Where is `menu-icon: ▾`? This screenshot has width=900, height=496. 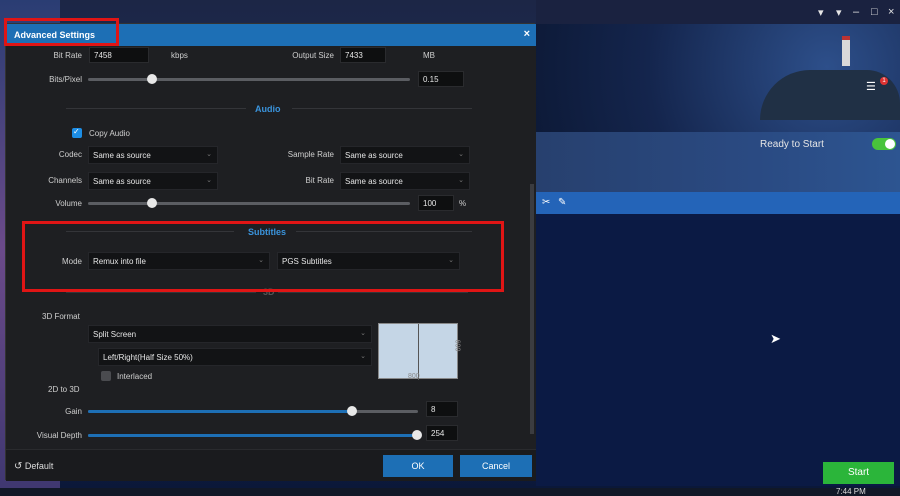 menu-icon: ▾ is located at coordinates (839, 12).